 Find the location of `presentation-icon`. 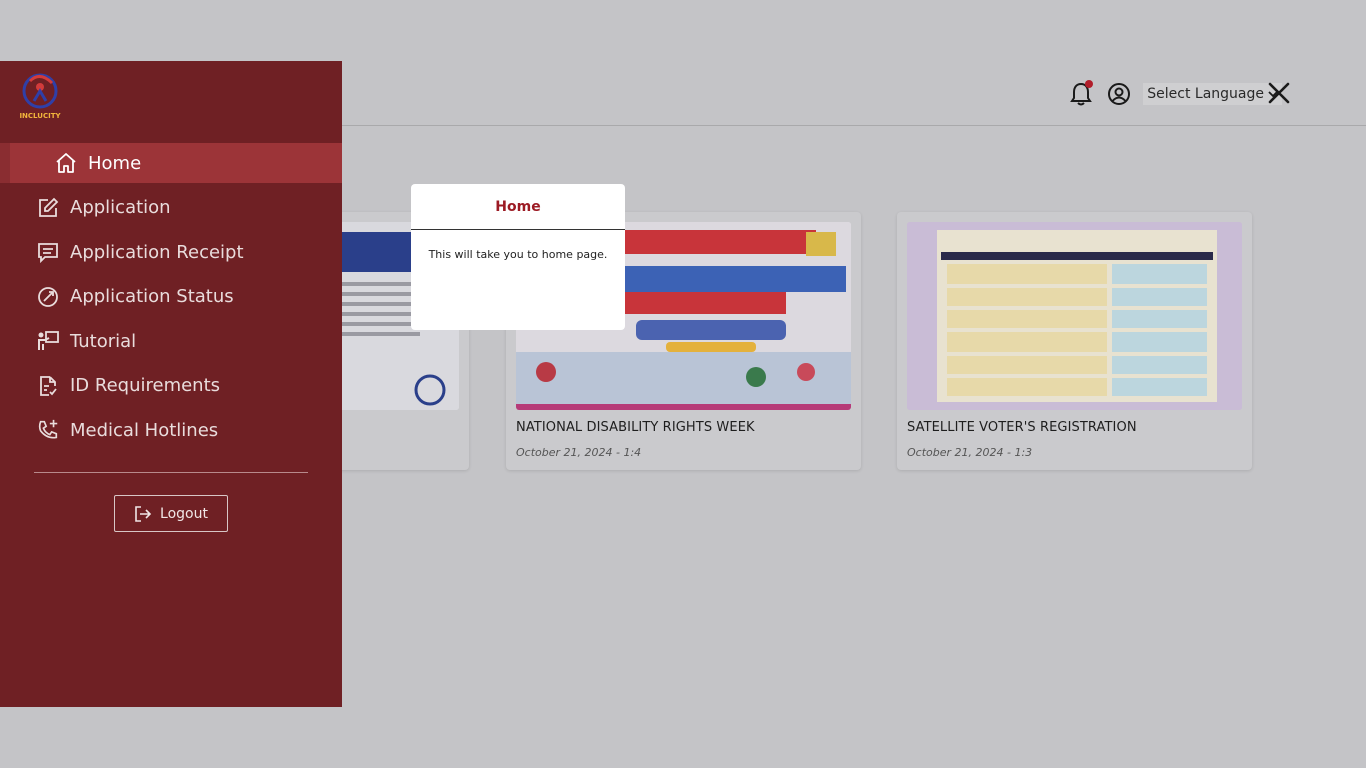

presentation-icon is located at coordinates (48, 341).